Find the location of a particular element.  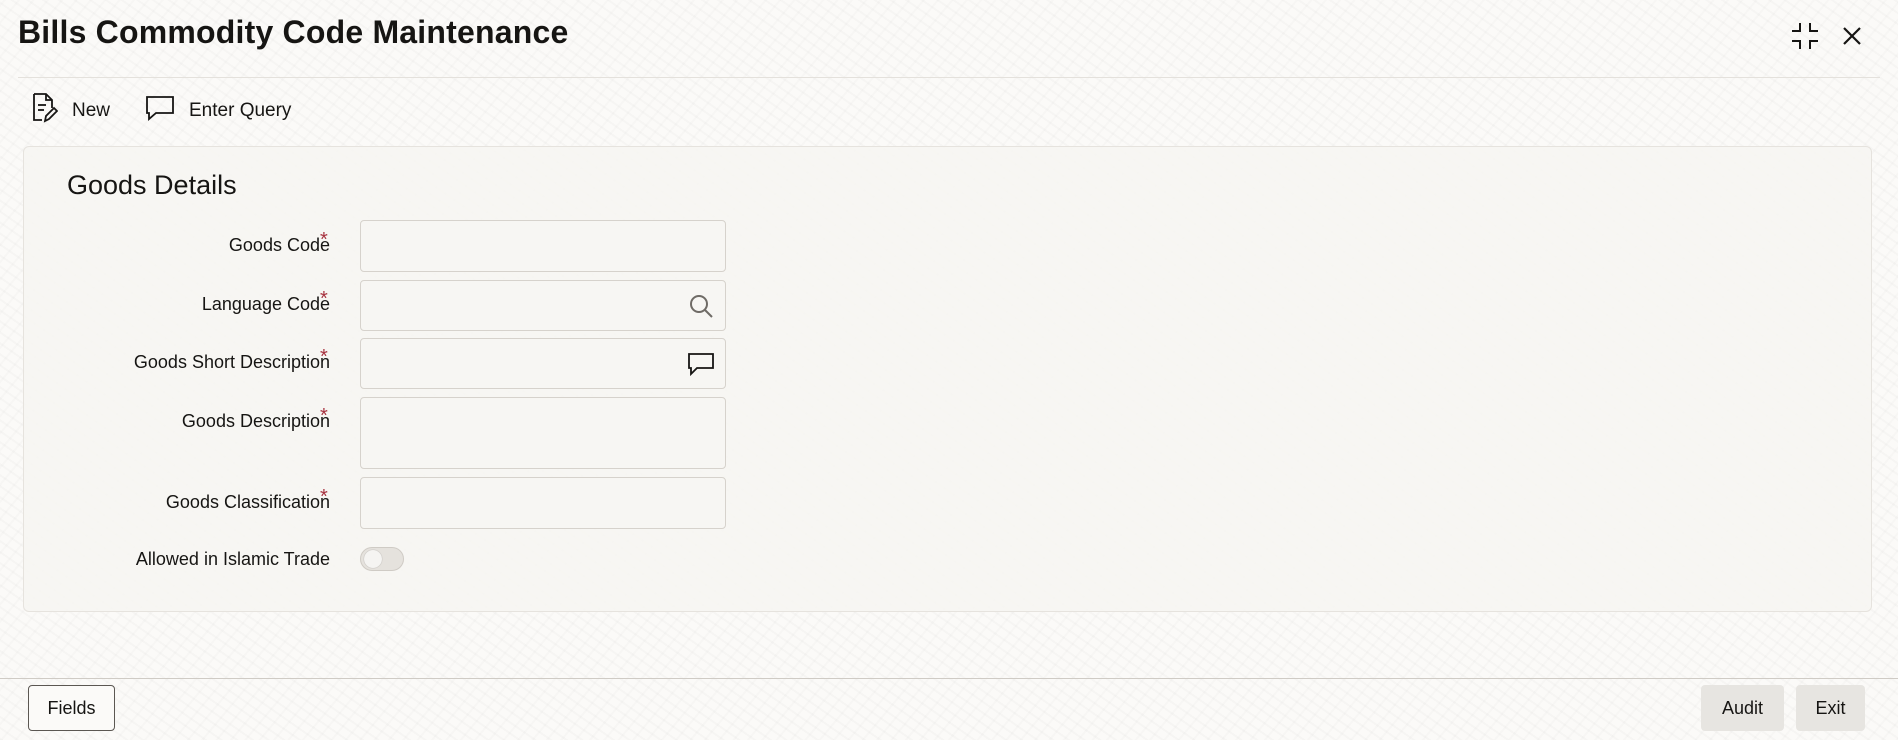

goods-code-input is located at coordinates (543, 246).